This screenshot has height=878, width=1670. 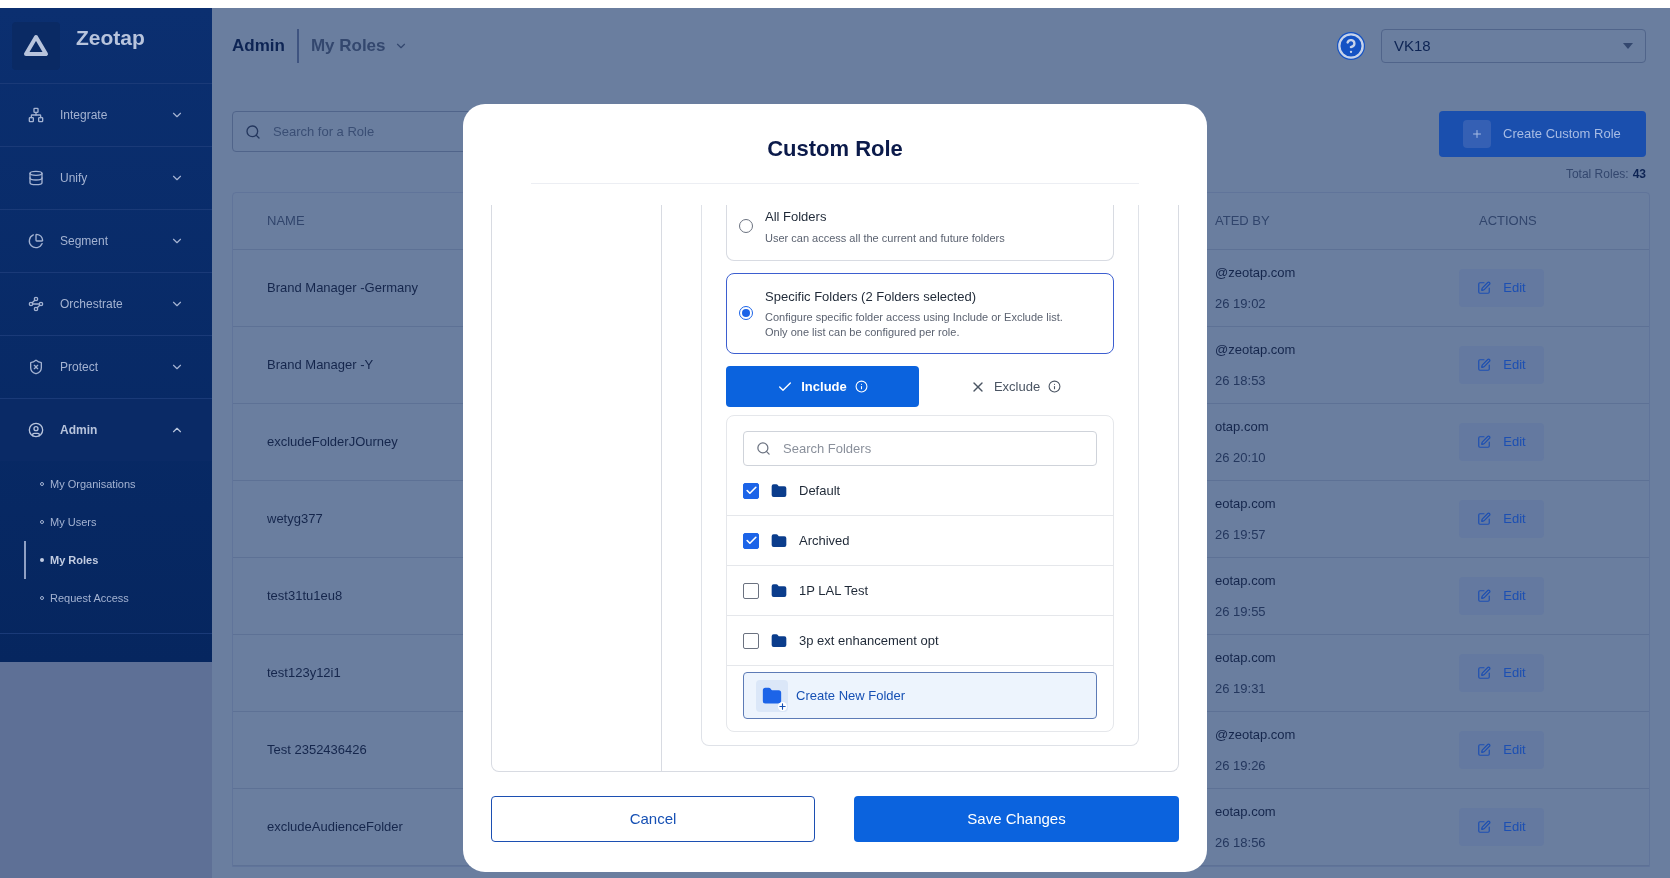 I want to click on help-icon, so click(x=1351, y=46).